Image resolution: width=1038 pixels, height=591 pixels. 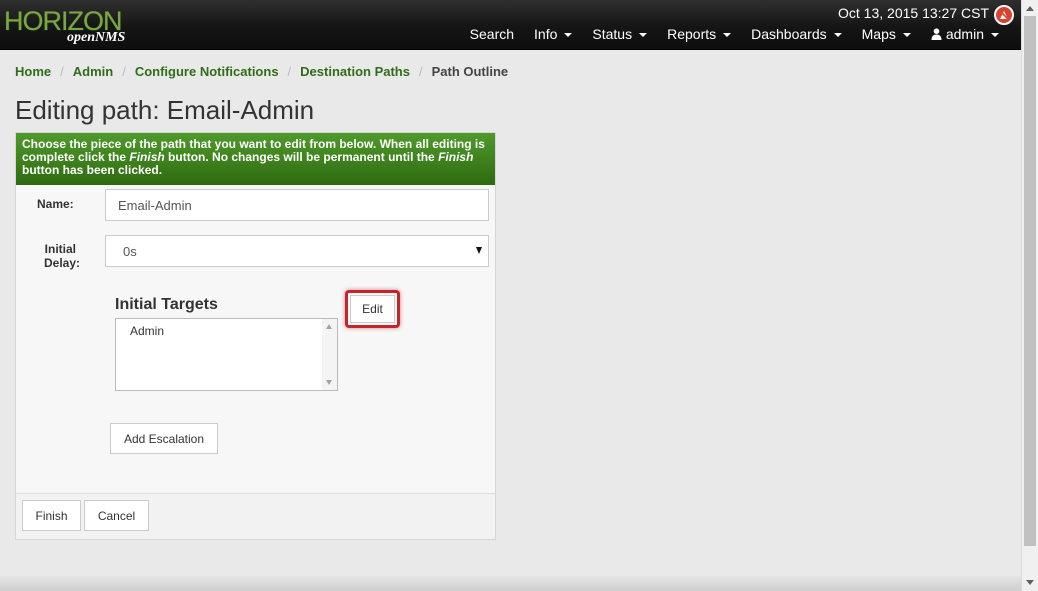 I want to click on initial-delay-label: Initial Delay:, so click(x=62, y=256).